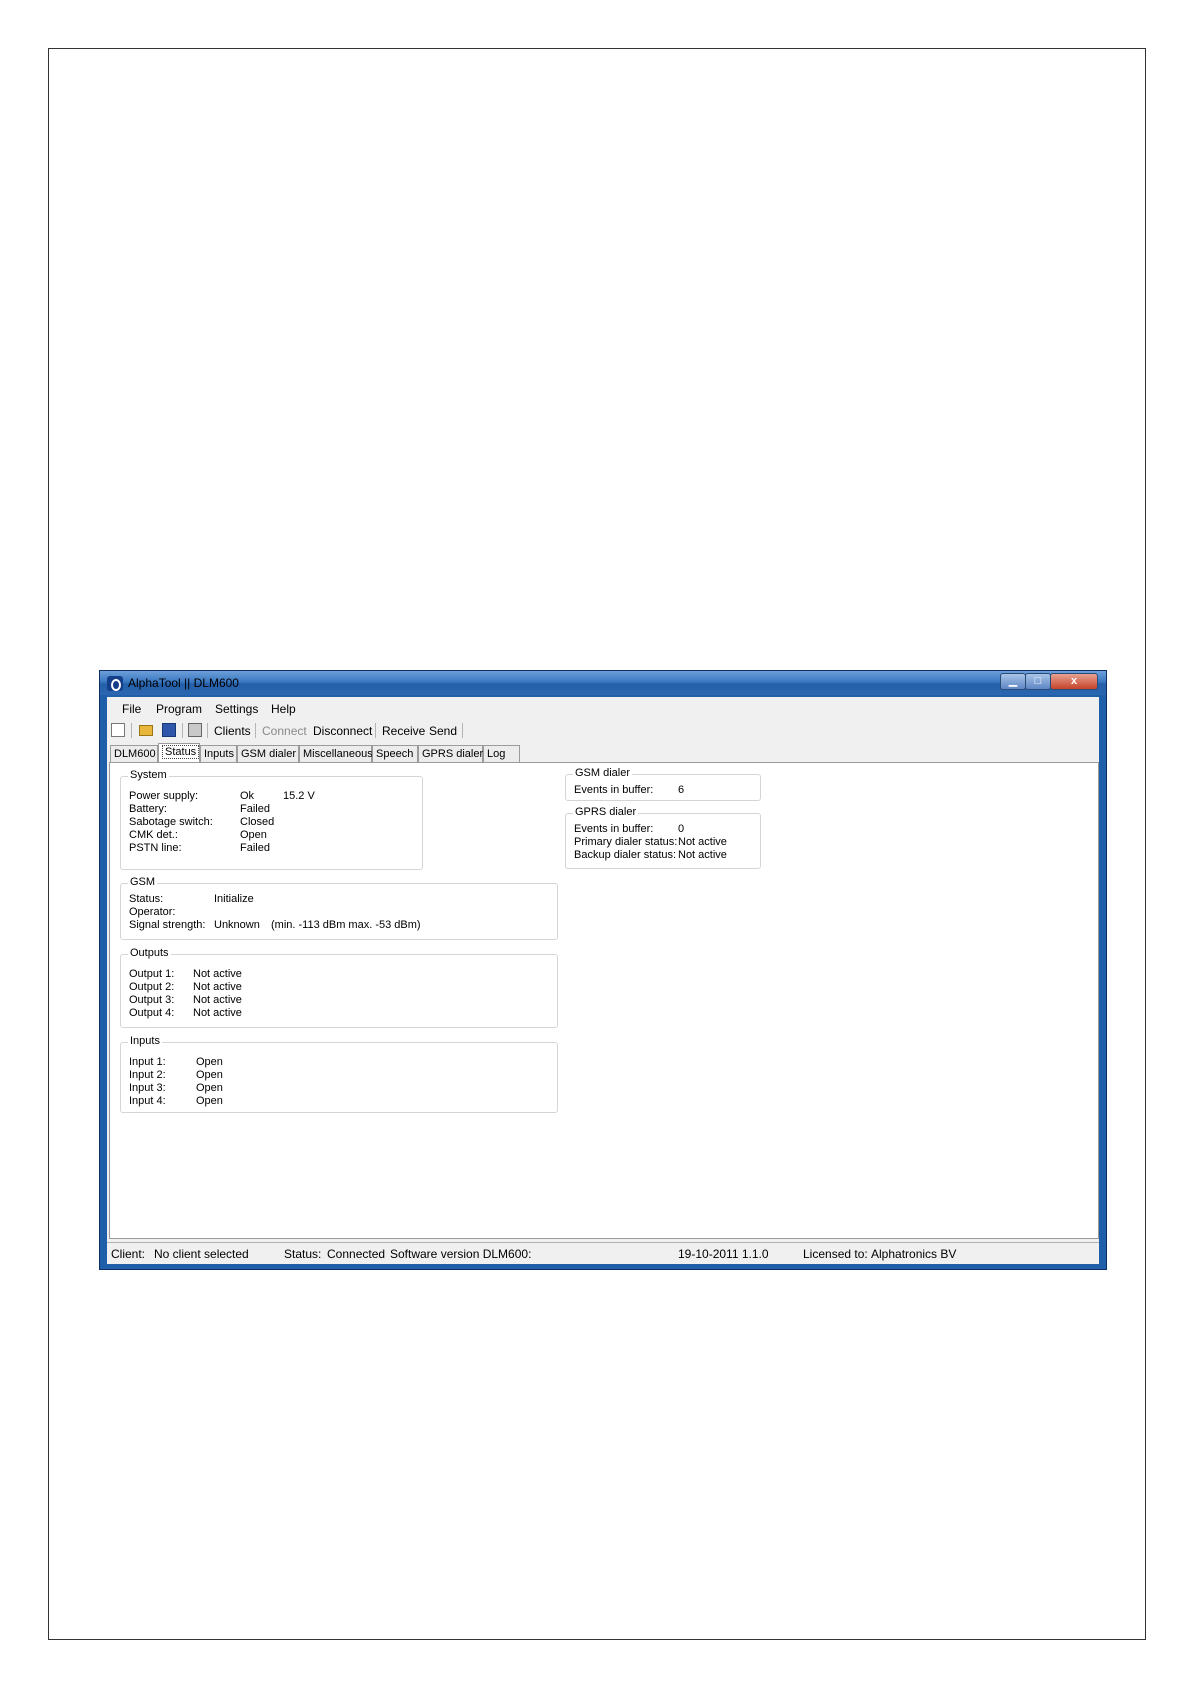 Image resolution: width=1191 pixels, height=1684 pixels. Describe the element at coordinates (603, 683) in the screenshot. I see `title-bar: AlphaTool || DLM600 ▁ □ x` at that location.